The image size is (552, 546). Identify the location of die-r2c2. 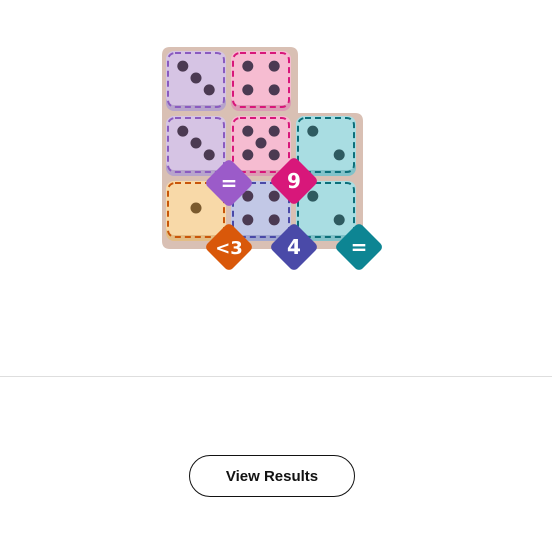
(261, 146).